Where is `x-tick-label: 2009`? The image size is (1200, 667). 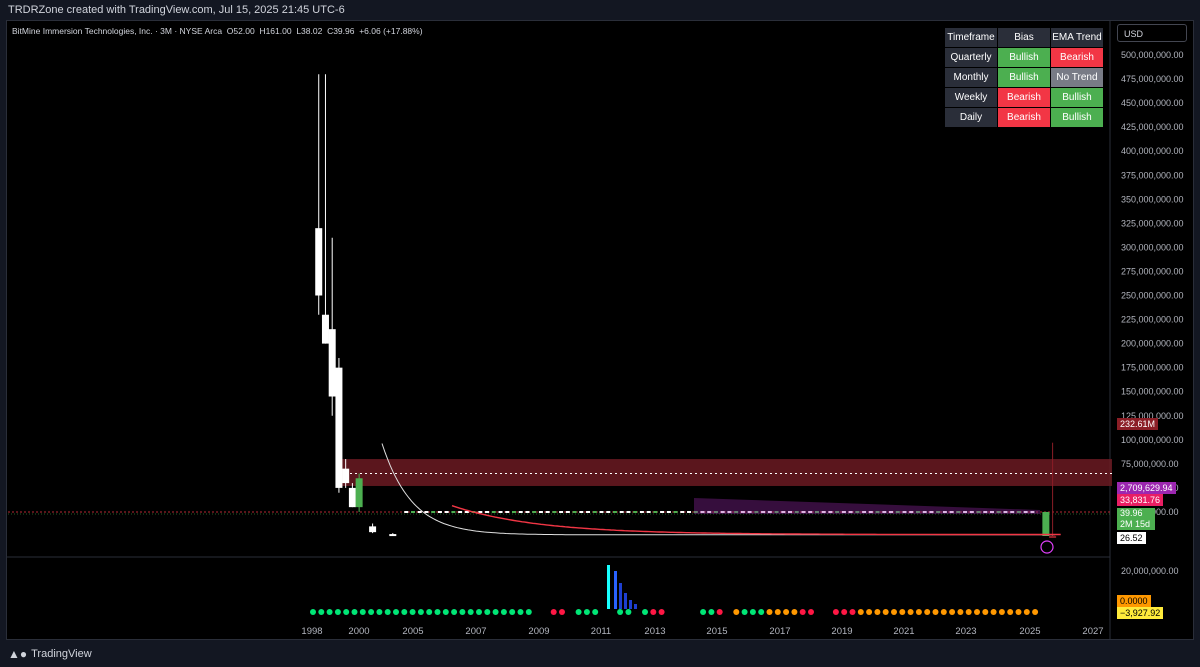
x-tick-label: 2009 is located at coordinates (538, 631).